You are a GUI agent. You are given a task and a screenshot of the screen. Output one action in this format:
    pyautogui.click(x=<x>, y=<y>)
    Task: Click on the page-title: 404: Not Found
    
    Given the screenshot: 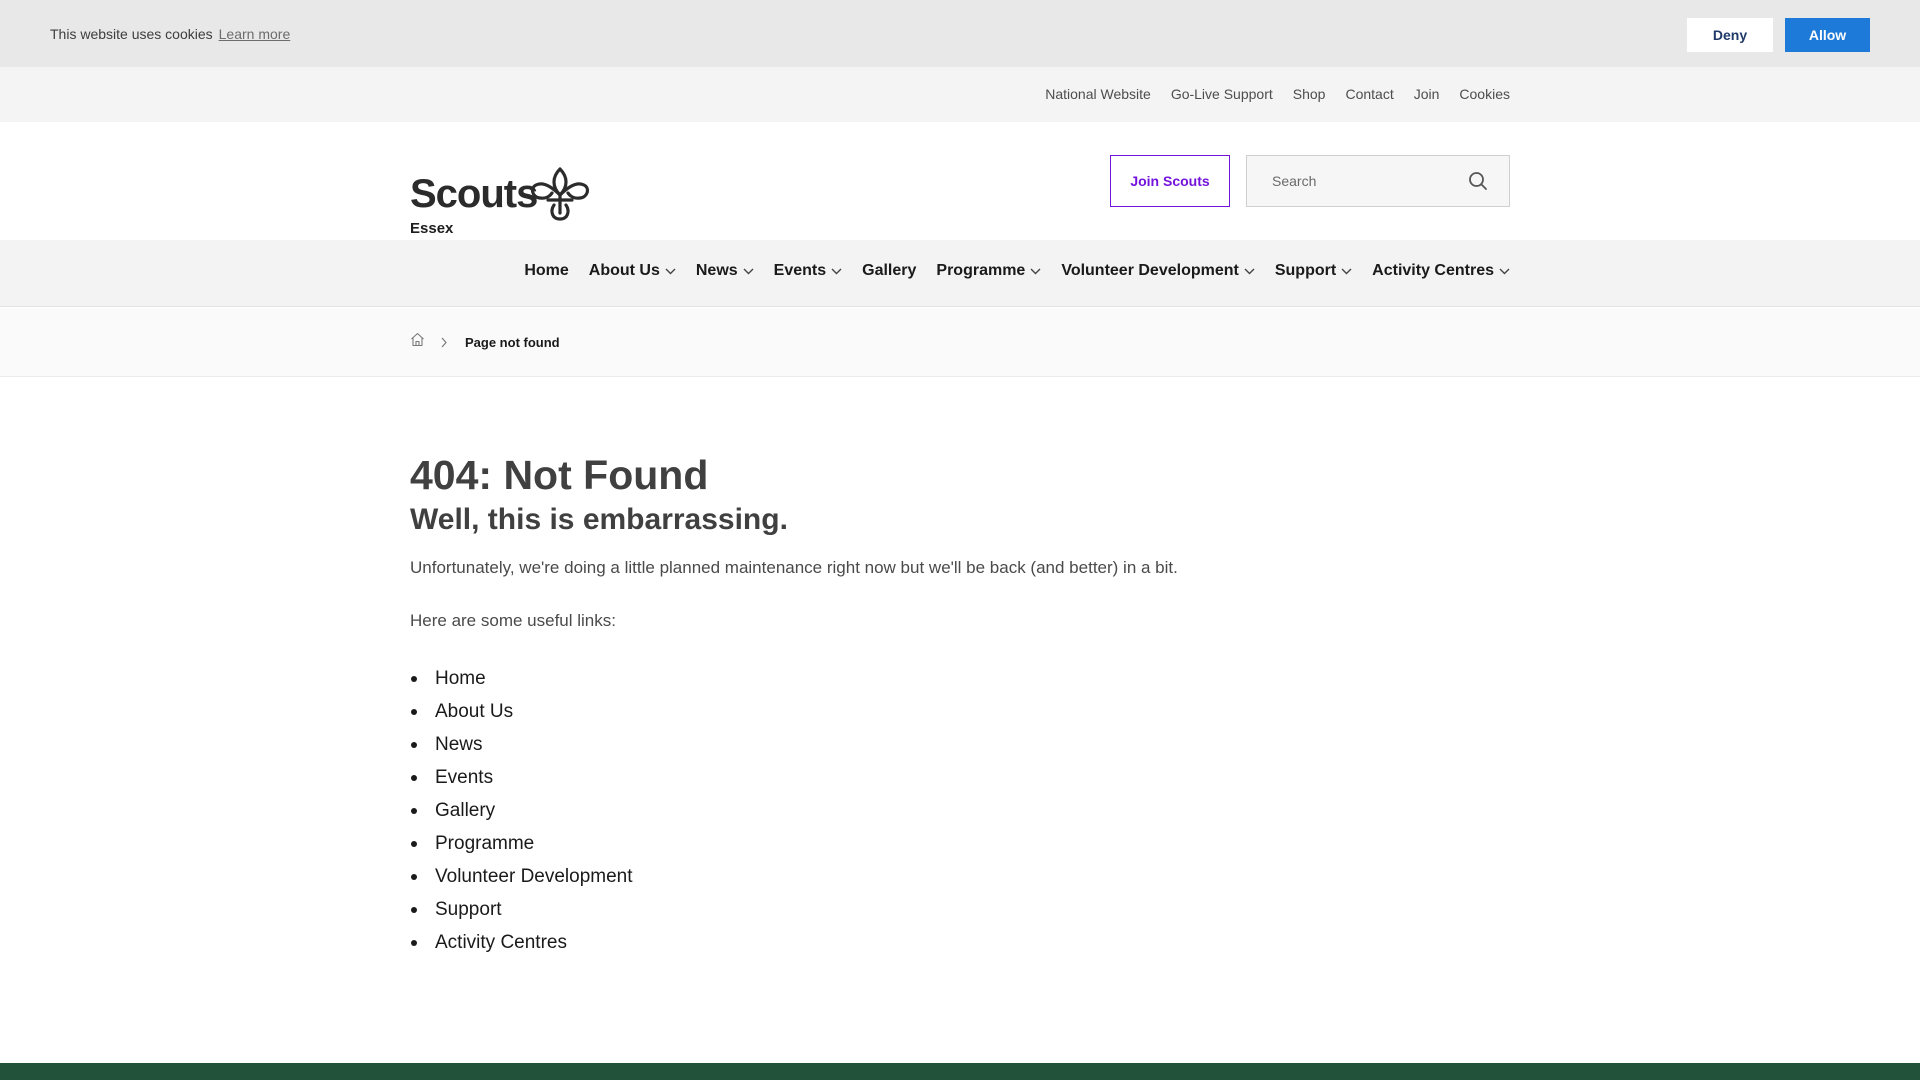 What is the action you would take?
    pyautogui.click(x=559, y=475)
    